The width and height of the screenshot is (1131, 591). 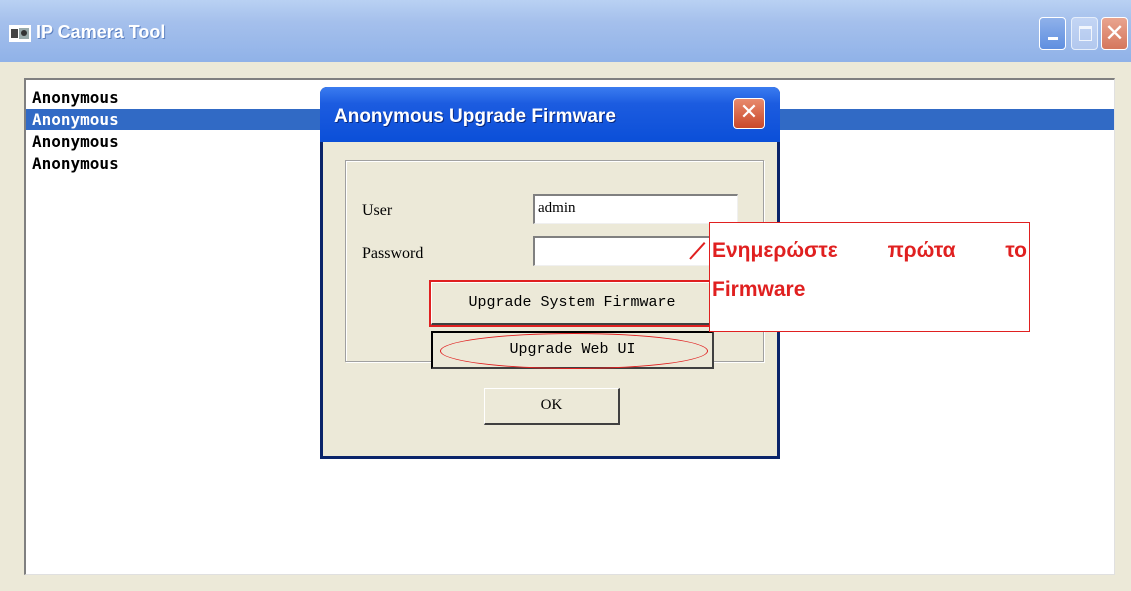 What do you see at coordinates (475, 116) in the screenshot?
I see `dialog-title: Anonymous Upgrade Firmware` at bounding box center [475, 116].